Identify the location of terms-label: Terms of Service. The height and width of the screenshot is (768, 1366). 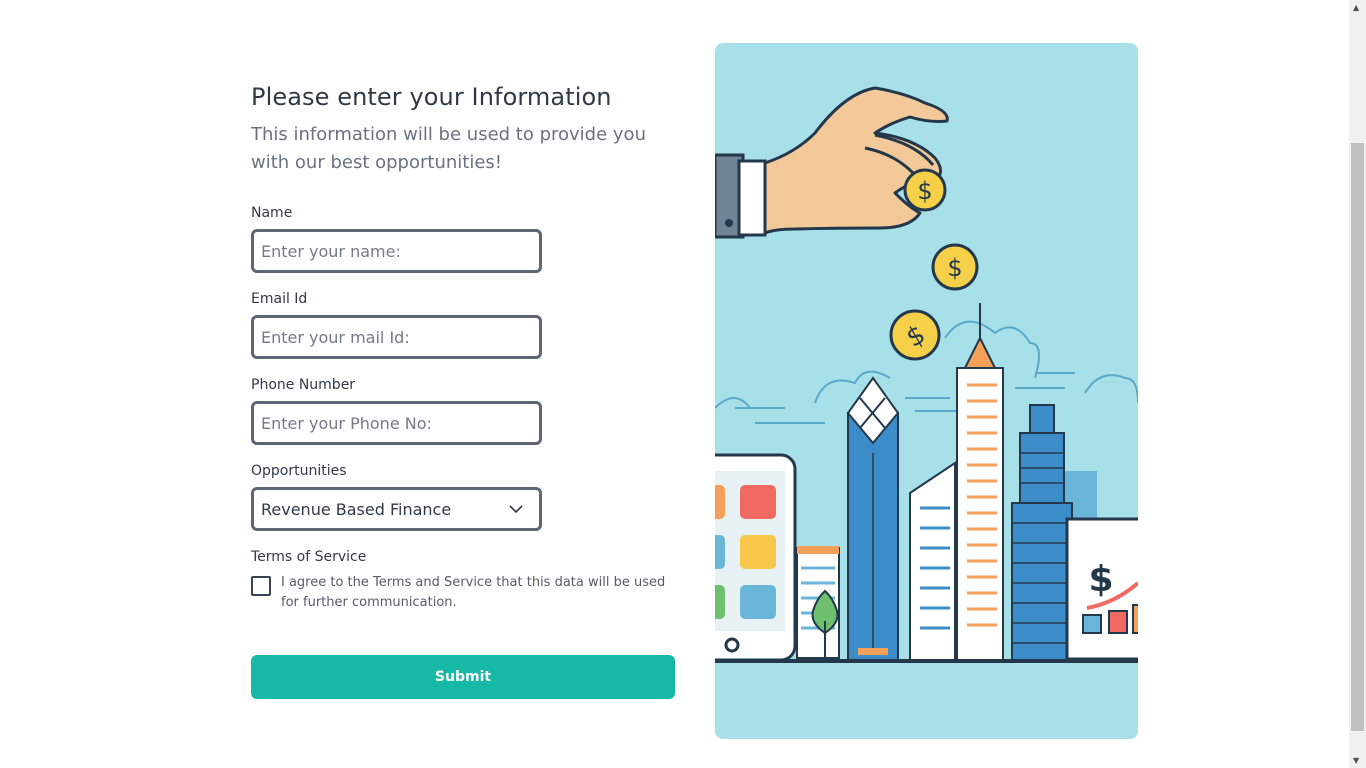
(309, 557).